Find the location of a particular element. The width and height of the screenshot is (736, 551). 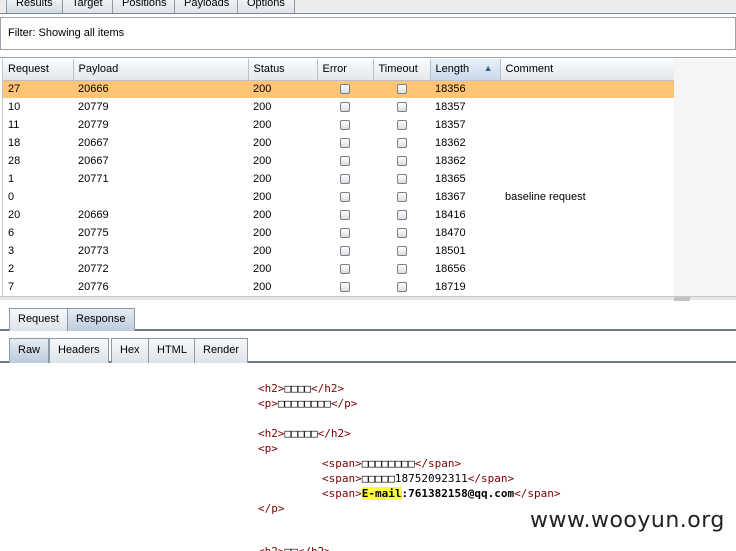

tab-raw: Raw is located at coordinates (29, 350).